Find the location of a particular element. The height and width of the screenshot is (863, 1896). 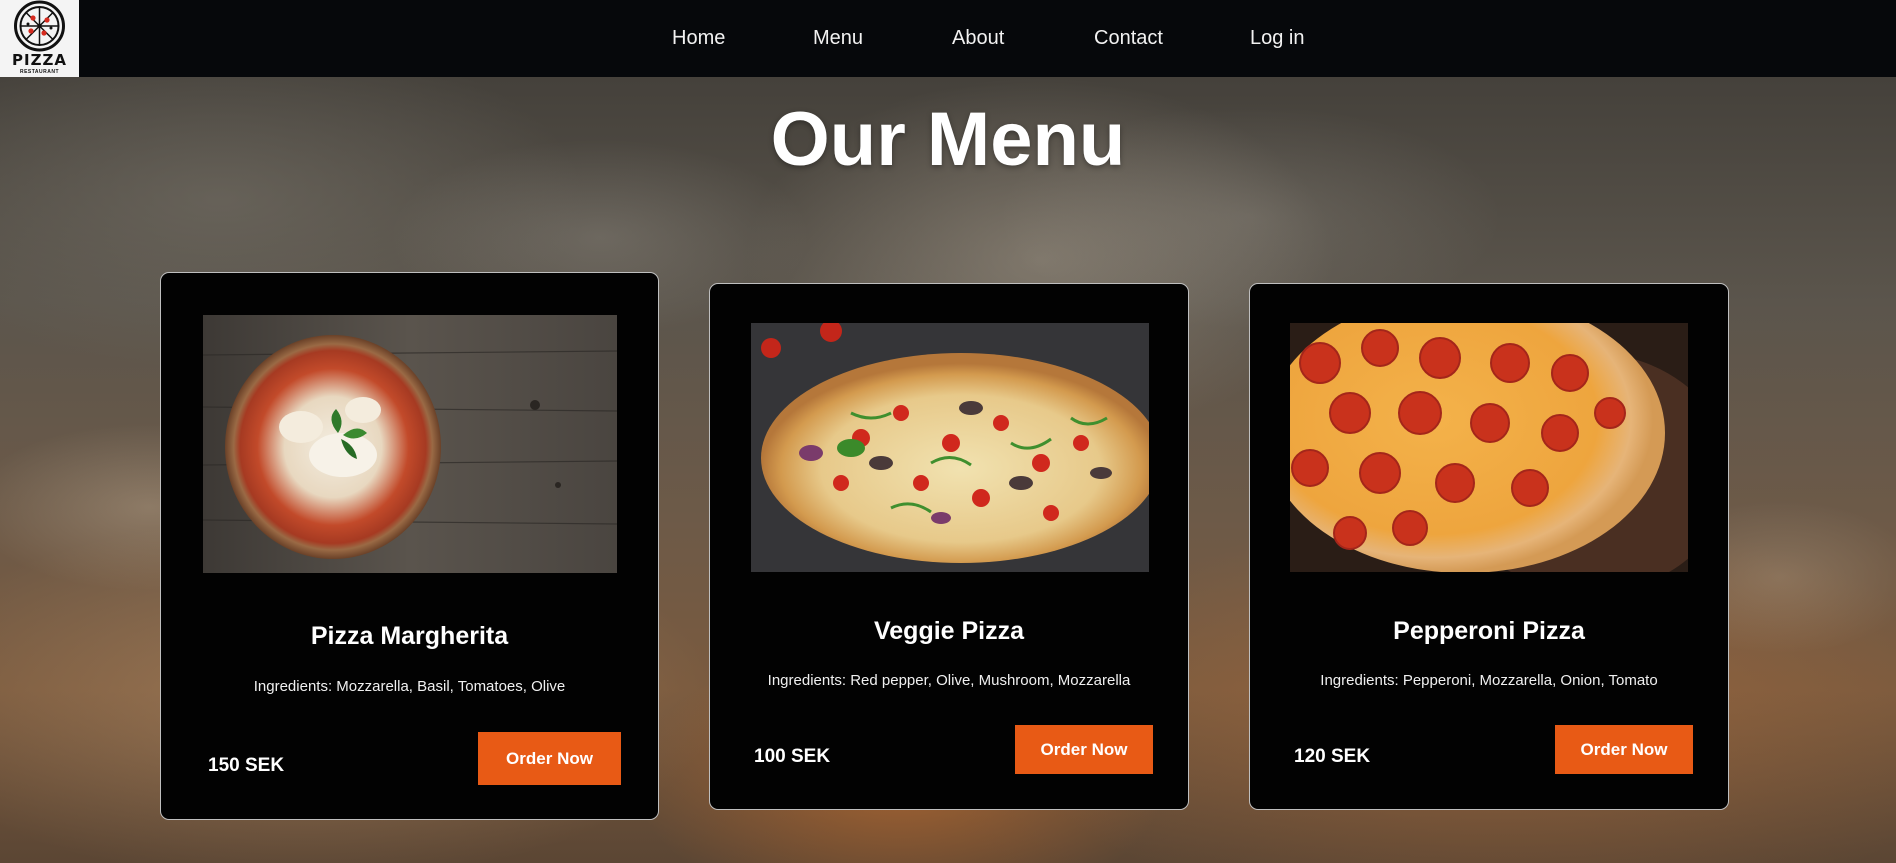

pizza-logo-icon is located at coordinates (39, 26).